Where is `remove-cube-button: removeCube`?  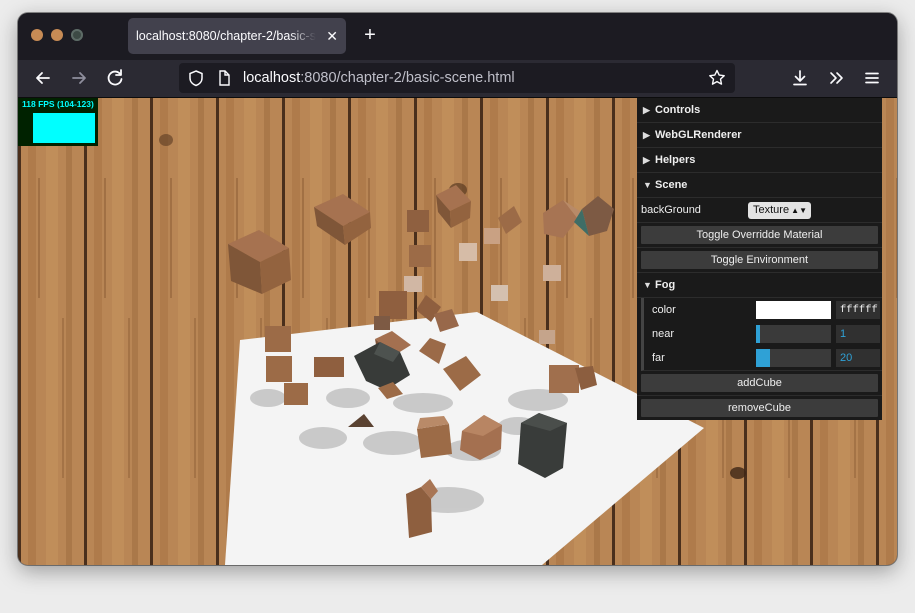
remove-cube-button: removeCube is located at coordinates (759, 408).